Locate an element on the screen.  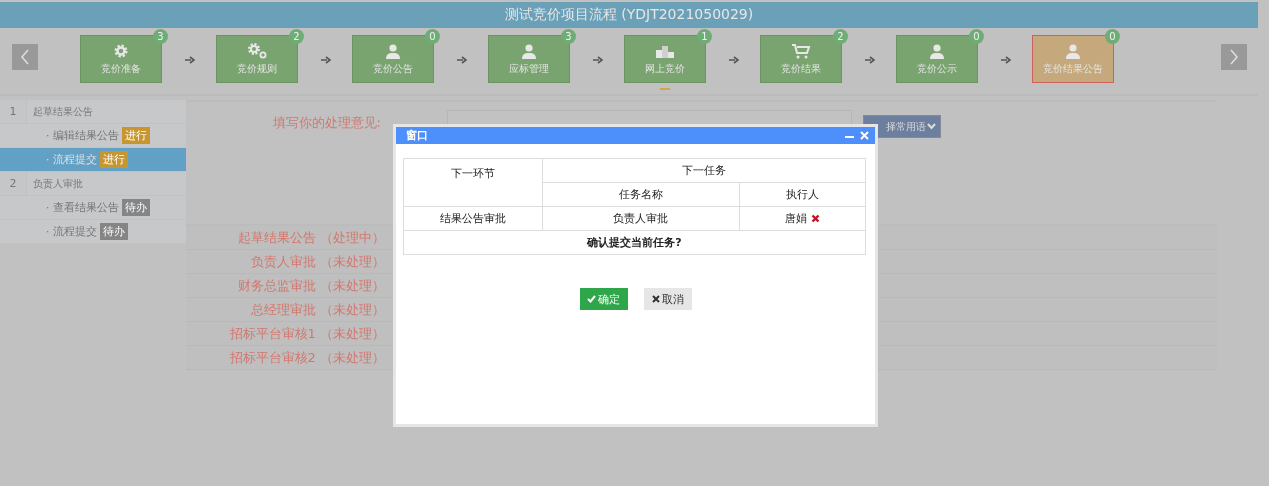
check-icon is located at coordinates (591, 299).